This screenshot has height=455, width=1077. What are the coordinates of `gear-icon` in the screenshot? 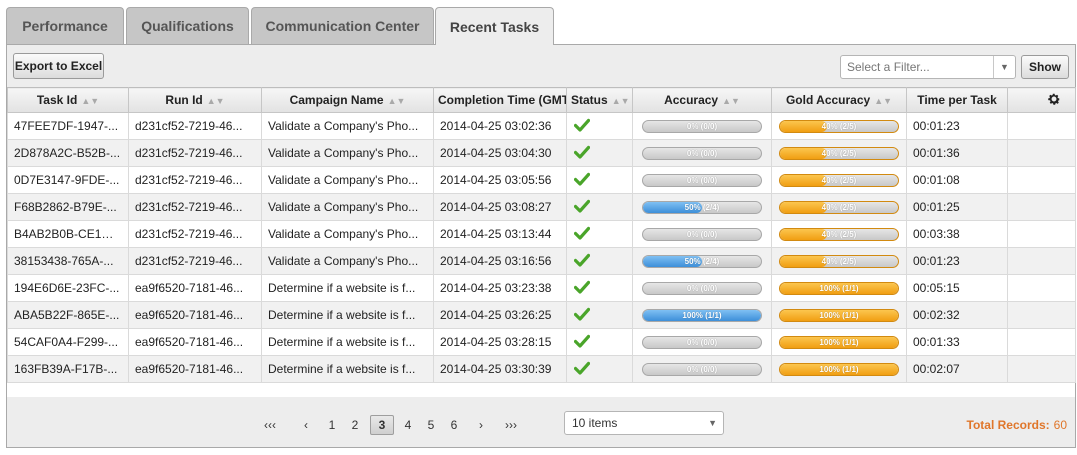 It's located at (1054, 99).